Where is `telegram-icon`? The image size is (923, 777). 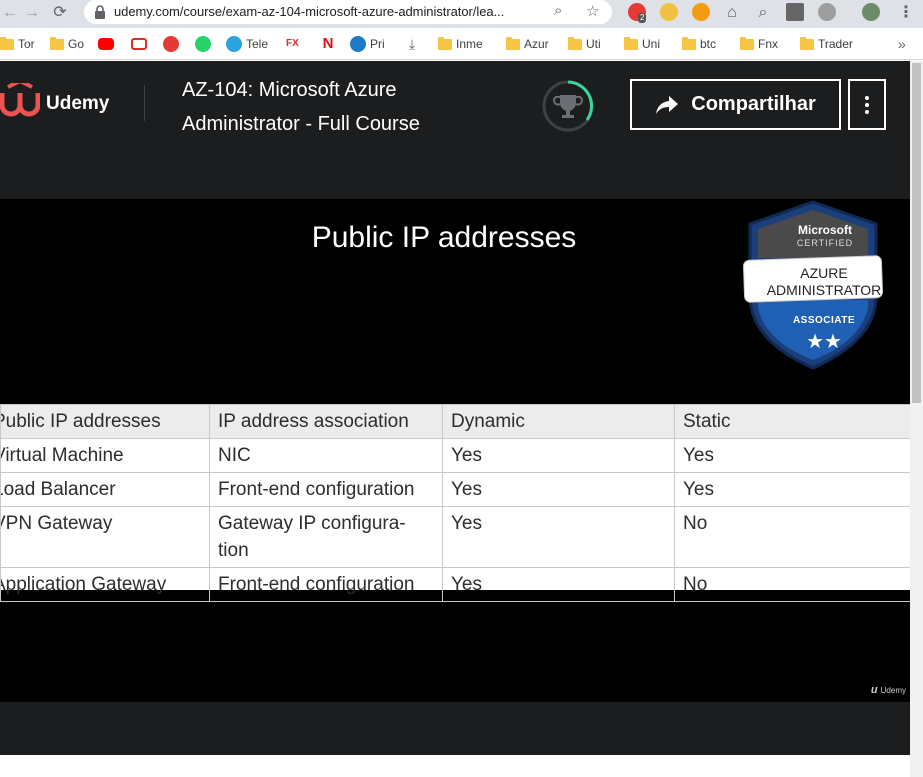
telegram-icon is located at coordinates (234, 44).